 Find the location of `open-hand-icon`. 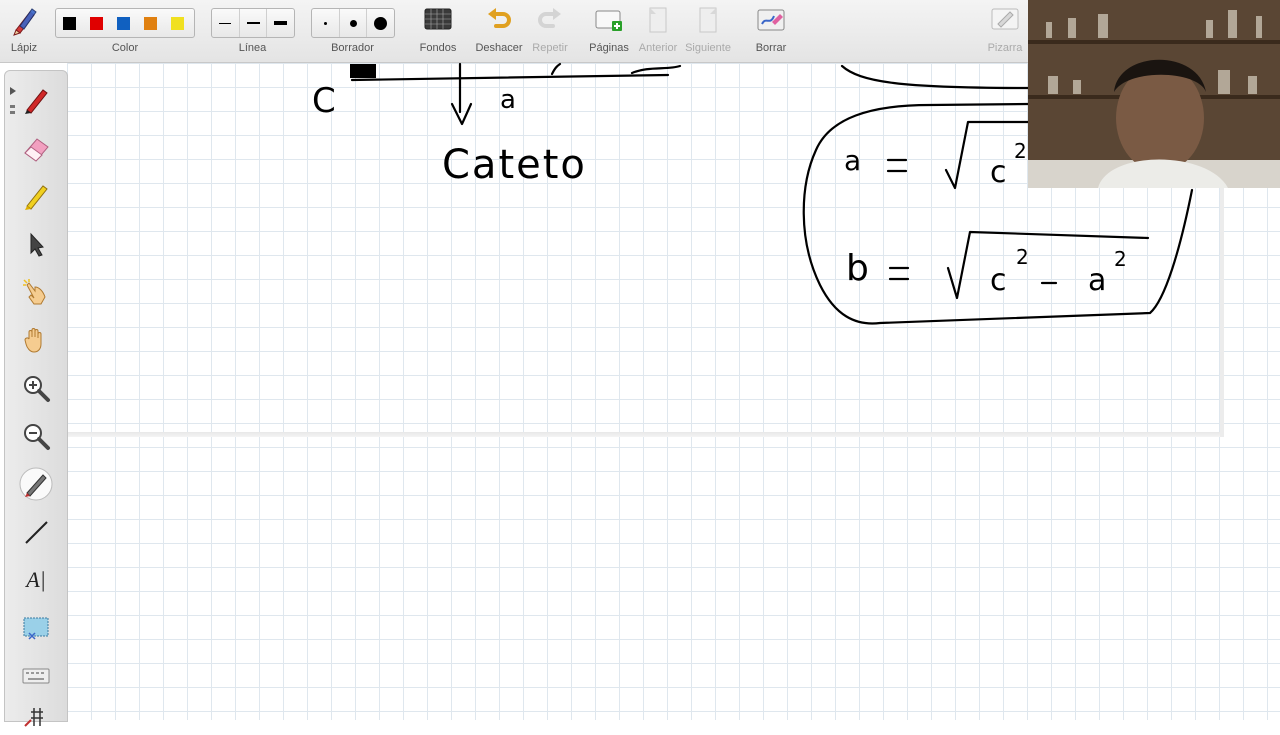

open-hand-icon is located at coordinates (33, 340).